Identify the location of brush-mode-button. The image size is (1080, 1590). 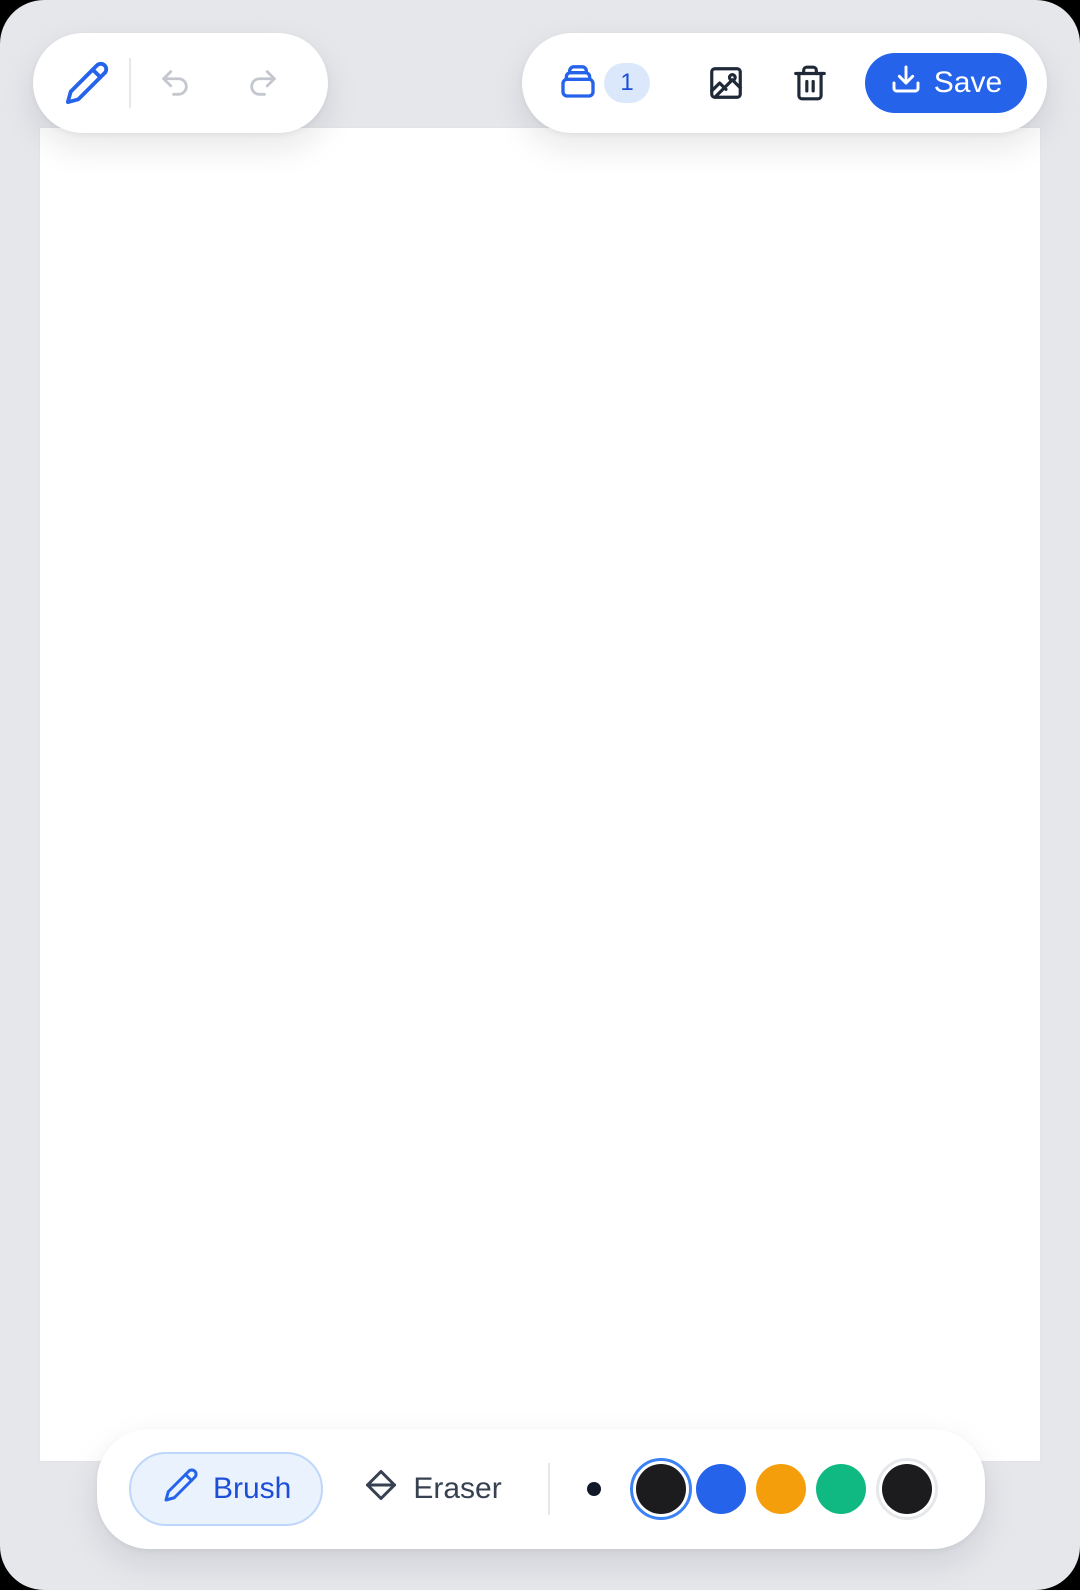
(87, 83).